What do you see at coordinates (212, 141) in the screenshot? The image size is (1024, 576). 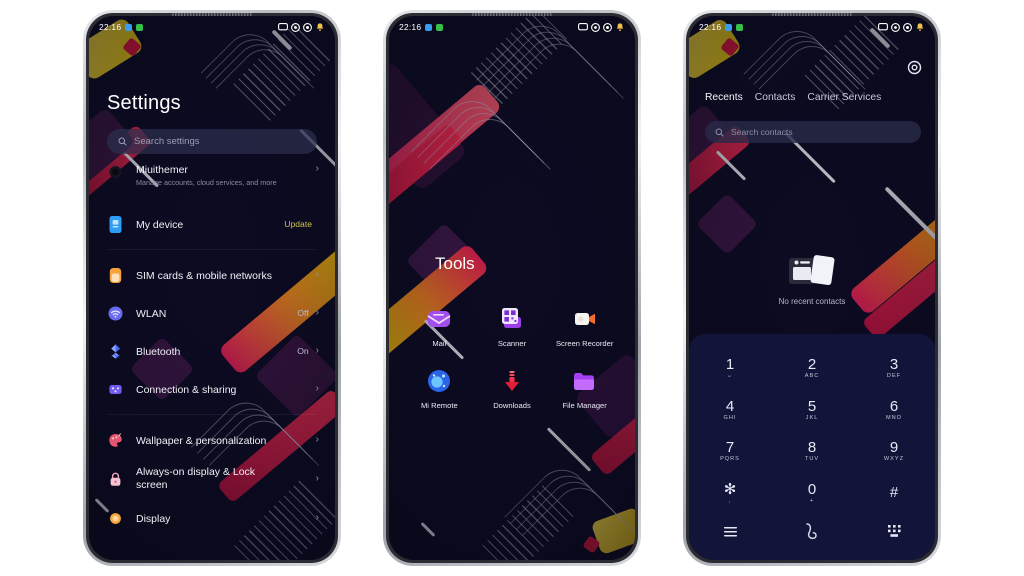 I see `search-input: Search settings` at bounding box center [212, 141].